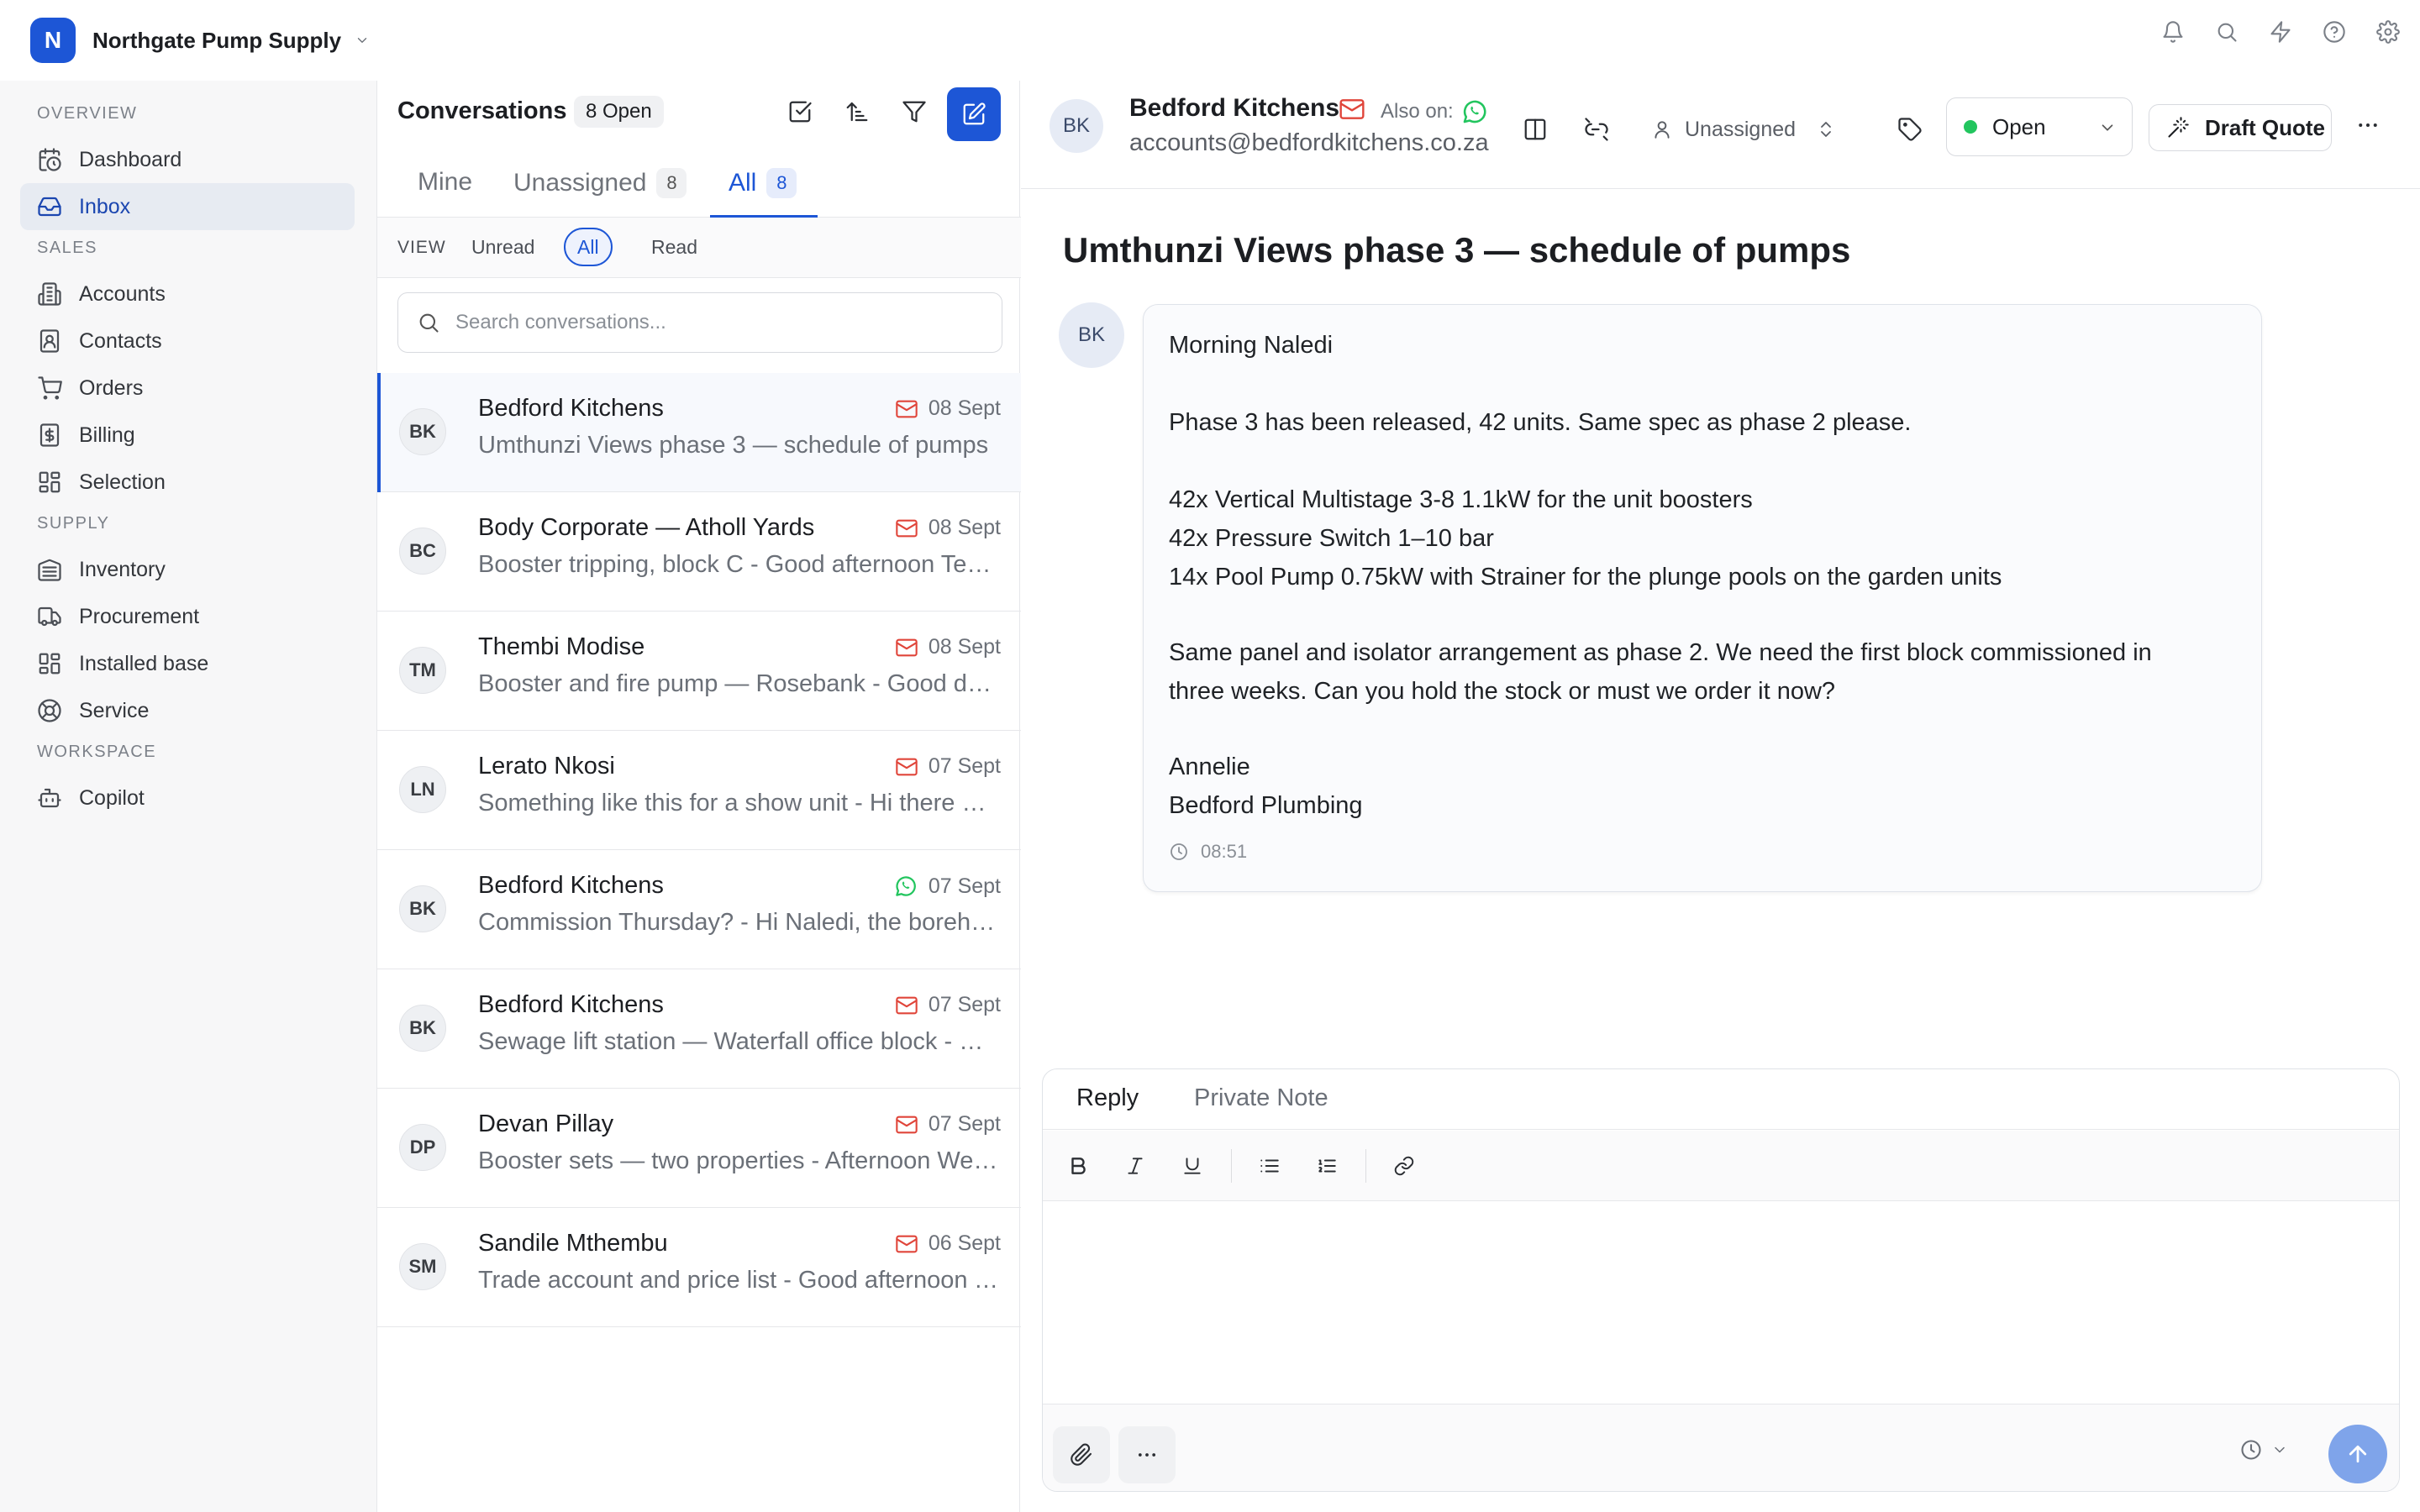  What do you see at coordinates (187, 294) in the screenshot?
I see `sidebar-item-accounts: Accounts` at bounding box center [187, 294].